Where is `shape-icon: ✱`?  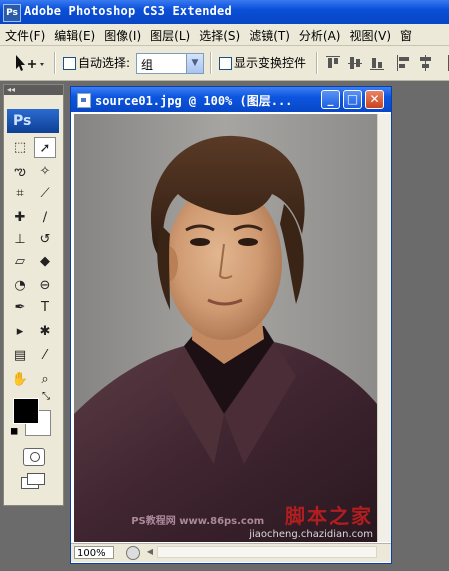 shape-icon: ✱ is located at coordinates (45, 331).